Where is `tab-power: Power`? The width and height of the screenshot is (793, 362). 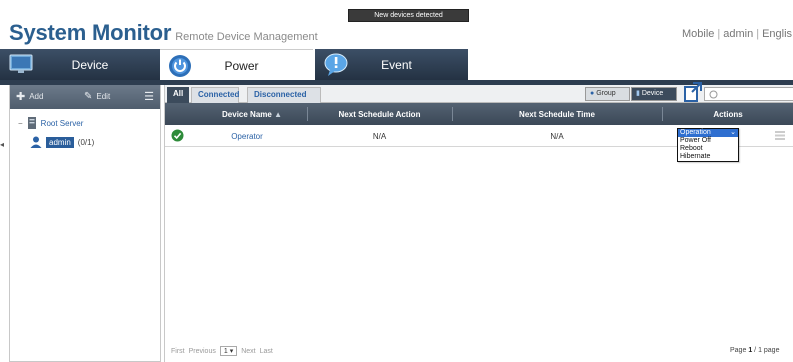 tab-power: Power is located at coordinates (236, 64).